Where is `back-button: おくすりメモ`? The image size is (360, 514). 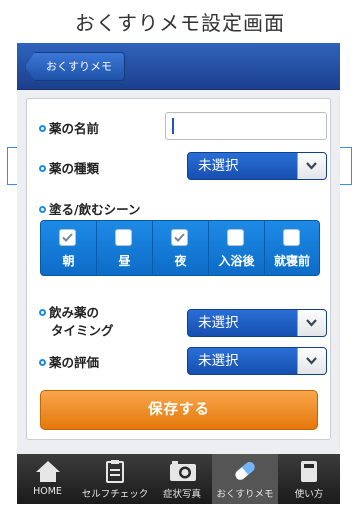 back-button: おくすりメモ is located at coordinates (75, 66).